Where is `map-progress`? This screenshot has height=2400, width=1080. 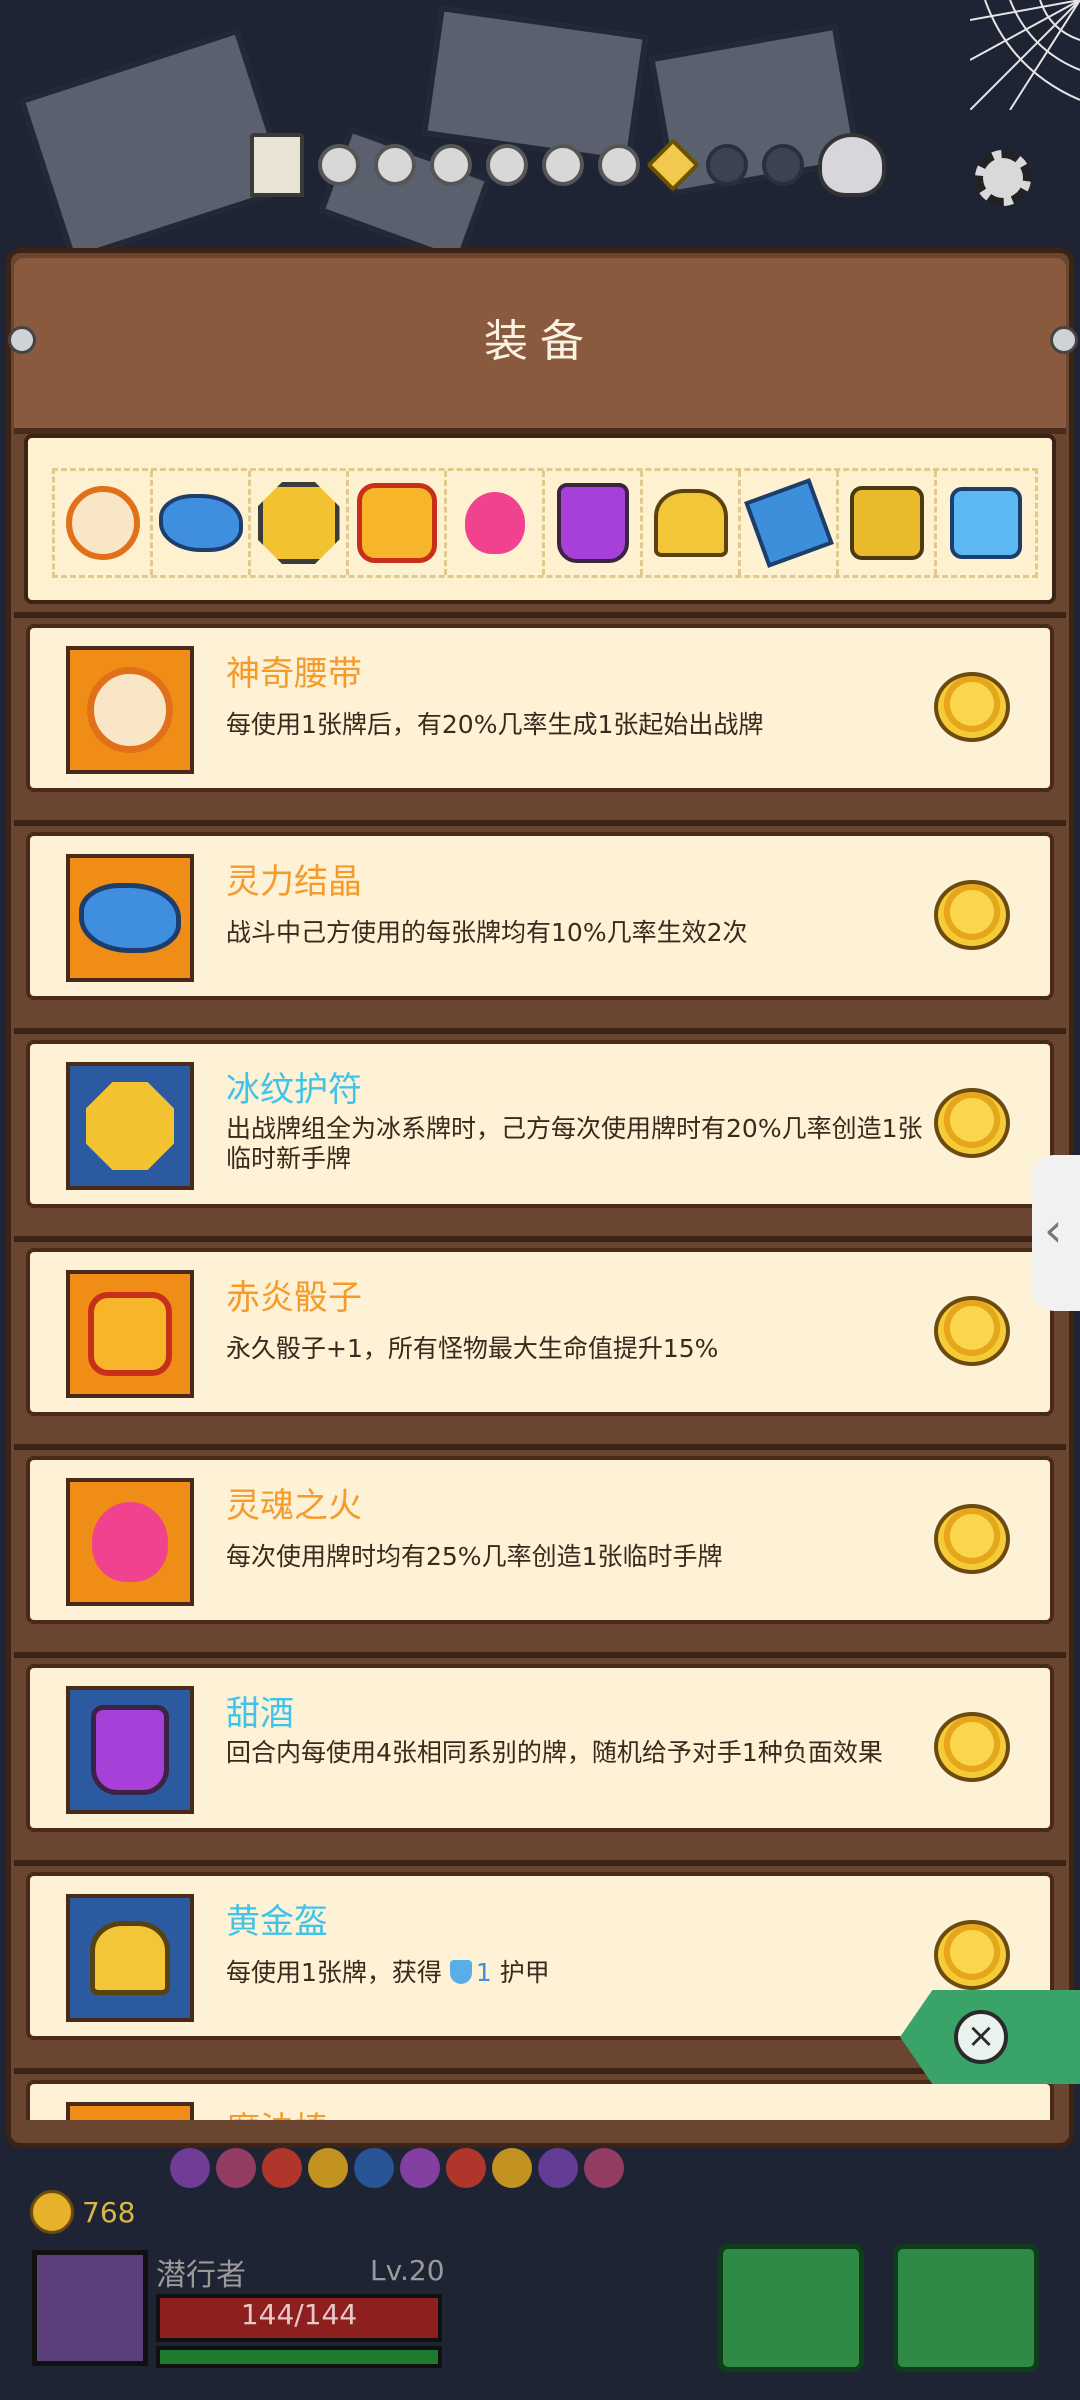 map-progress is located at coordinates (568, 165).